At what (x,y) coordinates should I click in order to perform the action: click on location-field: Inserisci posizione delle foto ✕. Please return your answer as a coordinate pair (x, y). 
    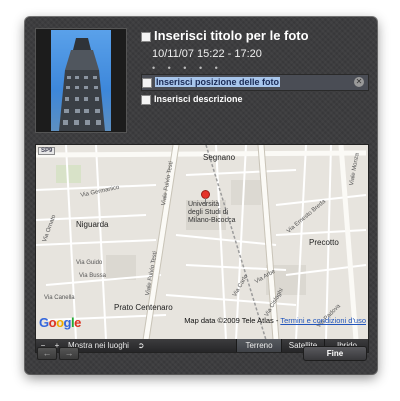
    Looking at the image, I should click on (255, 82).